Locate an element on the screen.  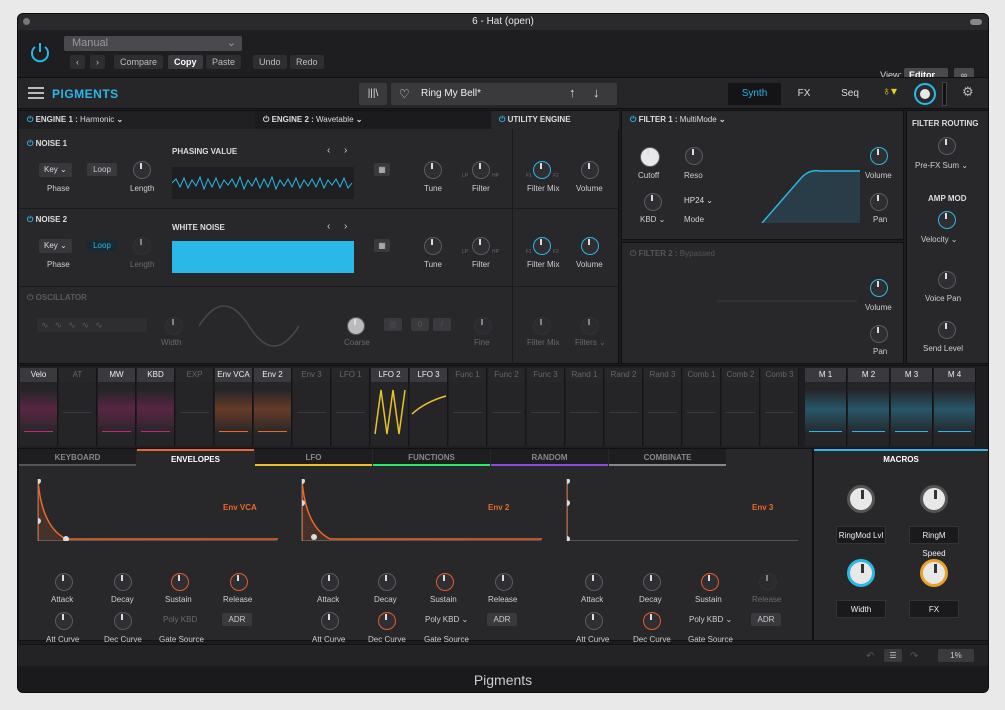
mod-source-lfo-1: LFO 1 is located at coordinates (351, 407).